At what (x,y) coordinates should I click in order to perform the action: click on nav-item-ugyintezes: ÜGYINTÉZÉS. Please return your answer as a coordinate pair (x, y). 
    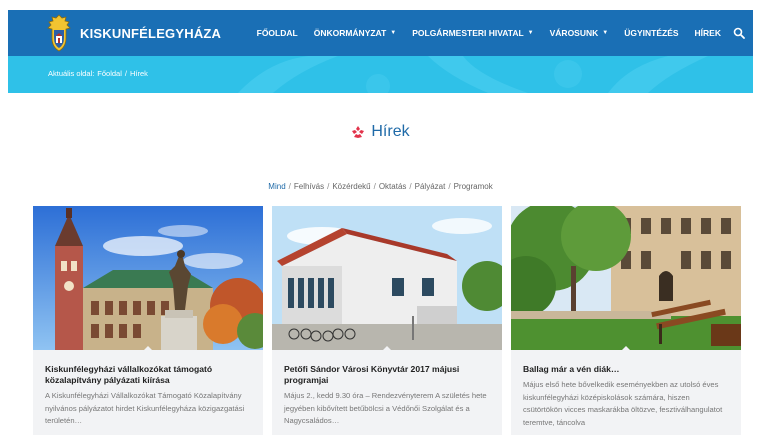
    Looking at the image, I should click on (651, 33).